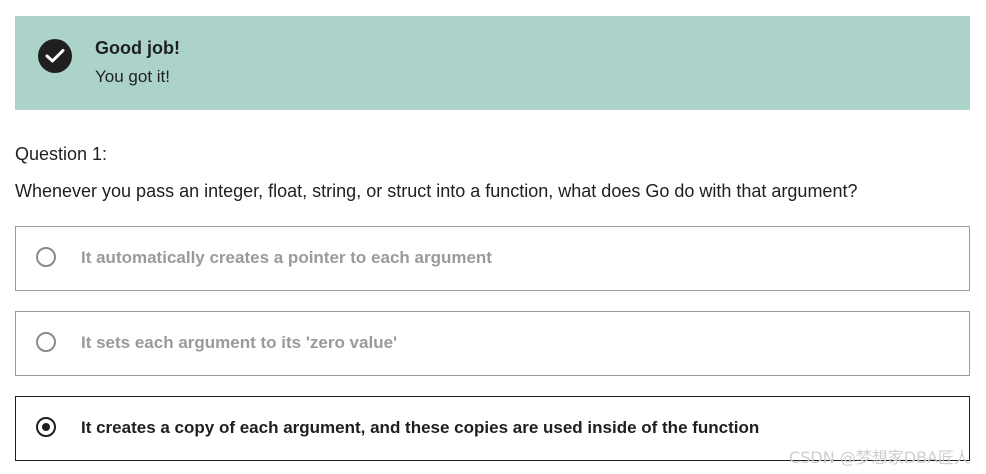  I want to click on radio-button-selected, so click(46, 427).